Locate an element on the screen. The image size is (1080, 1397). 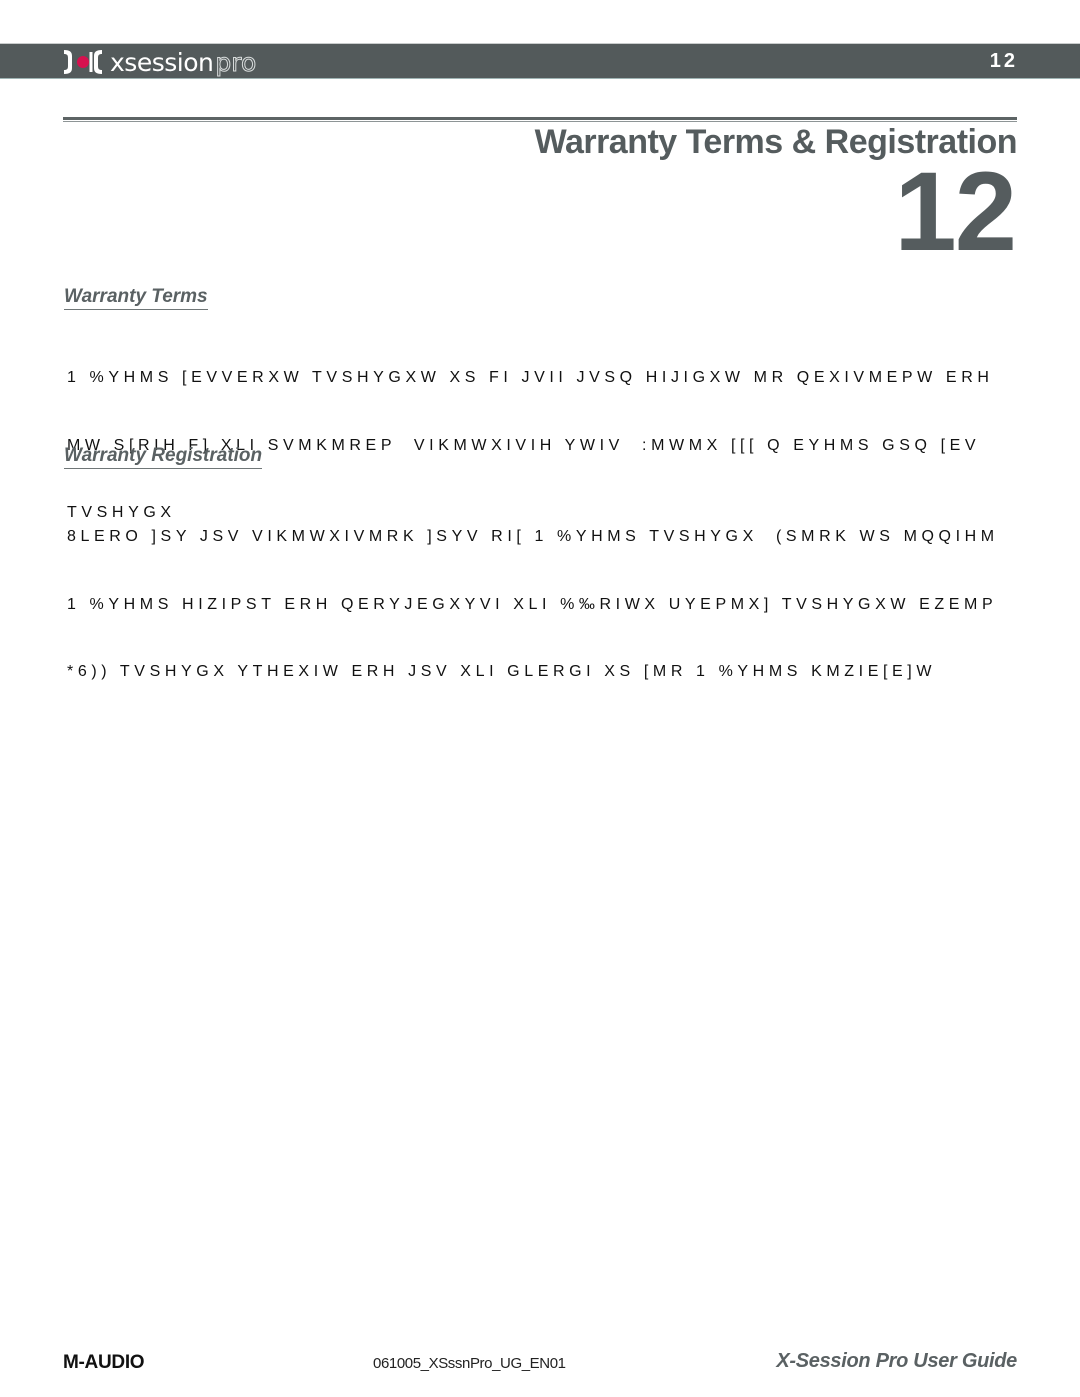
xsession-pro-logo: xsession pro is located at coordinates (159, 62).